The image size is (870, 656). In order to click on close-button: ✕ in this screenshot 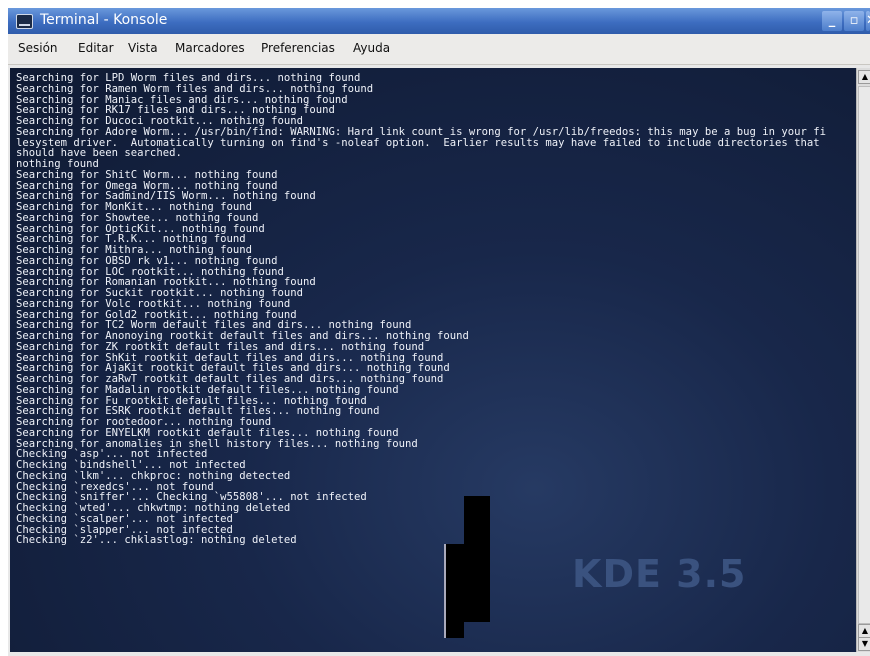, I will do `click(868, 21)`.